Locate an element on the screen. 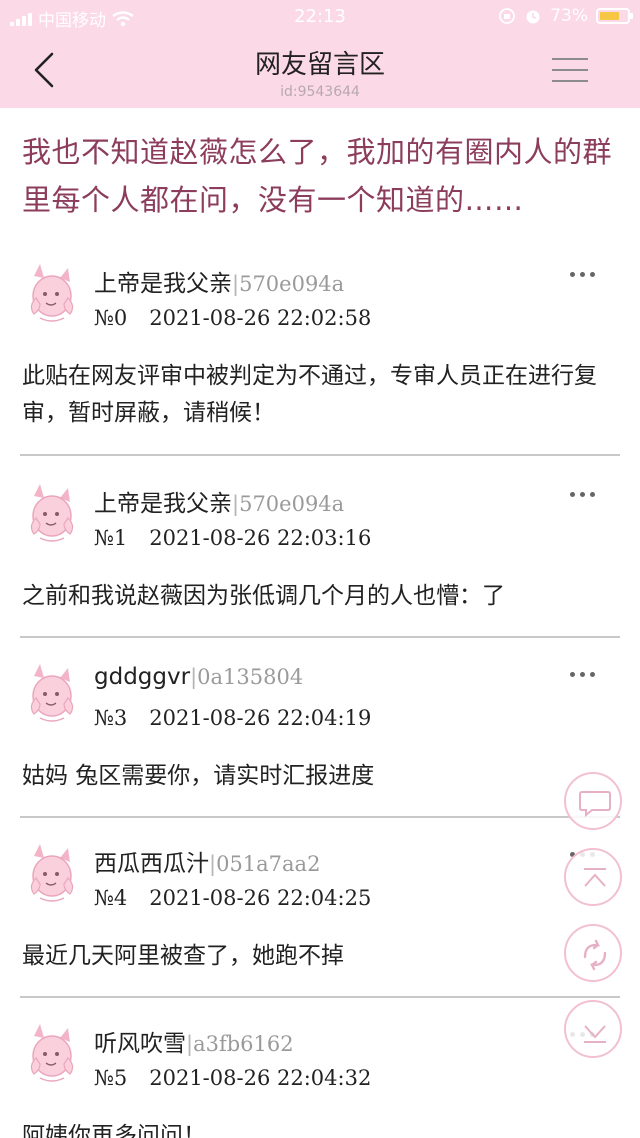 The width and height of the screenshot is (640, 1138). top-header: 中国移动 22:13 73% 网友留言区 id:9543644 is located at coordinates (320, 54).